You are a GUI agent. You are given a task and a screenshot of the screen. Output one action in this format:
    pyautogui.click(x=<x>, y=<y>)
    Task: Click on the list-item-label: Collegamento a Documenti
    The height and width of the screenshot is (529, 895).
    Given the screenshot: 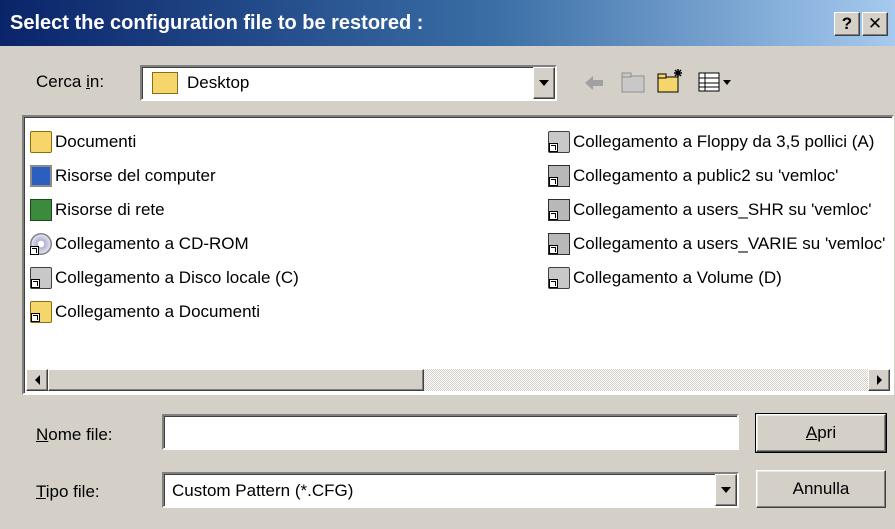 What is the action you would take?
    pyautogui.click(x=158, y=311)
    